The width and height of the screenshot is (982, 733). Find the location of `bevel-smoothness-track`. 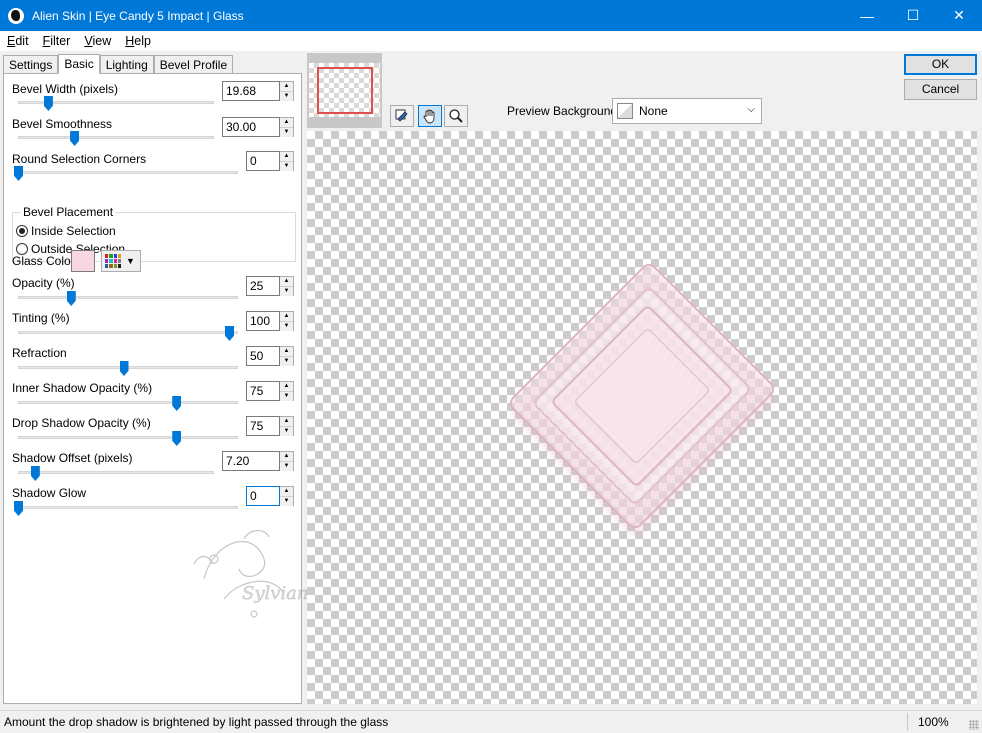

bevel-smoothness-track is located at coordinates (116, 137).